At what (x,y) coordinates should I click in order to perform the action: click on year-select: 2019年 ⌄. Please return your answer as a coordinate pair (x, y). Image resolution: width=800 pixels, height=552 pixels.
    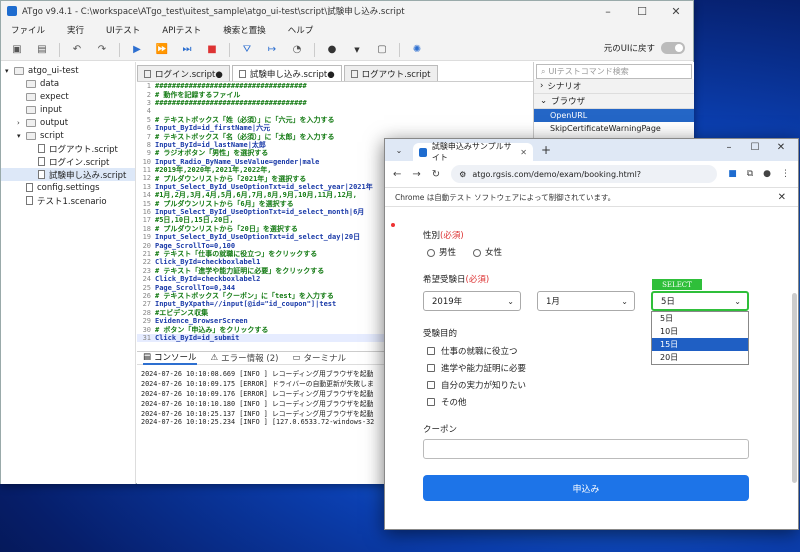
    Looking at the image, I should click on (472, 301).